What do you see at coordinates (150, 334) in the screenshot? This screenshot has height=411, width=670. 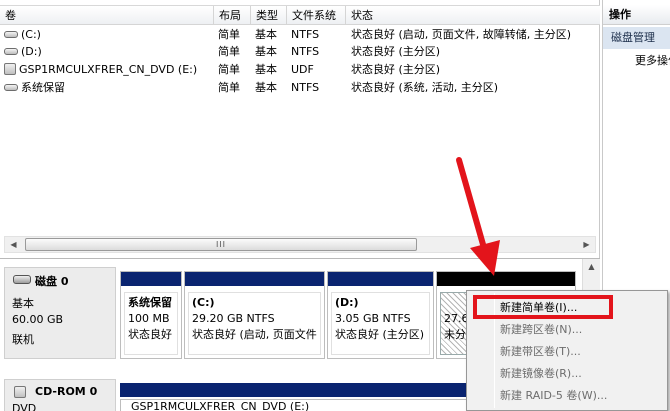 I see `partition-status: 状态良好` at bounding box center [150, 334].